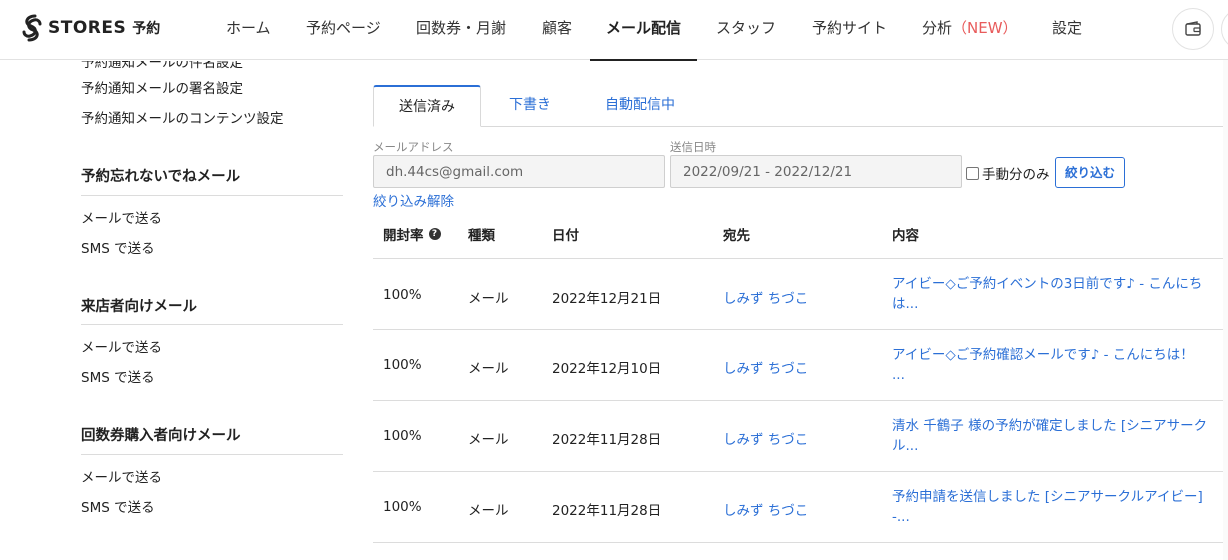  What do you see at coordinates (139, 307) in the screenshot?
I see `sidebar-section-visitors: 来店者向けメール` at bounding box center [139, 307].